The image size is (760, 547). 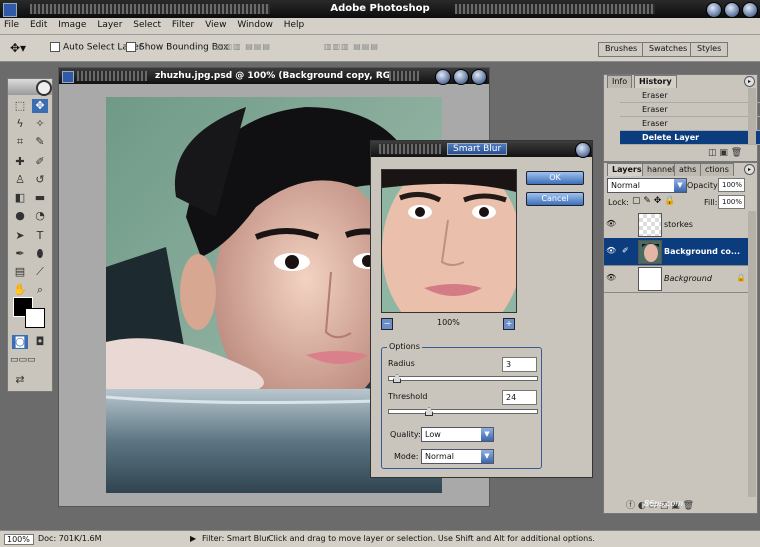 I want to click on eraser-tool-icon: ◧, so click(x=20, y=198).